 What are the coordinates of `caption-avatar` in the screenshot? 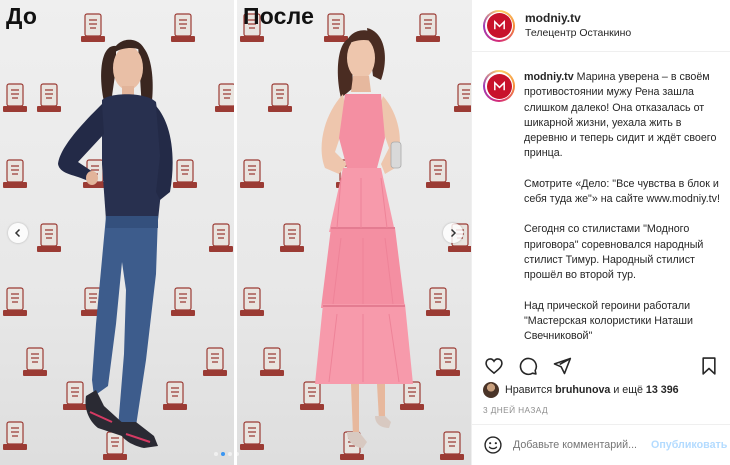 It's located at (499, 86).